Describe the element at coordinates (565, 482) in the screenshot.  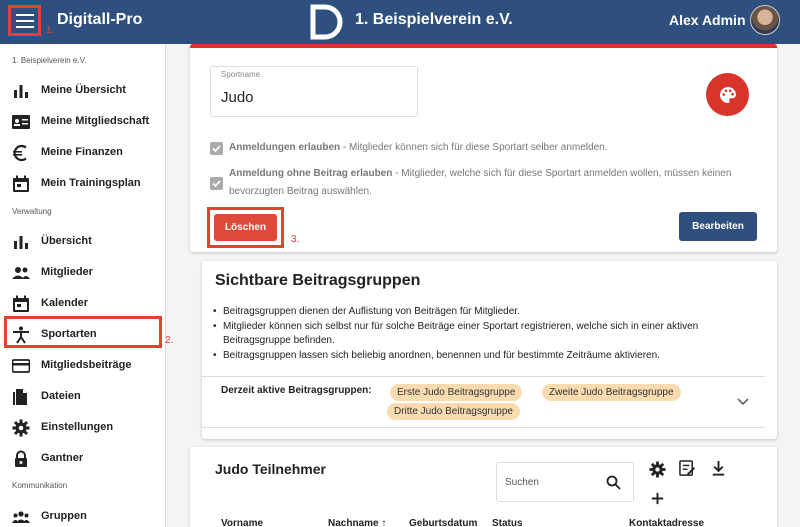
I see `search-input: Suchen` at that location.